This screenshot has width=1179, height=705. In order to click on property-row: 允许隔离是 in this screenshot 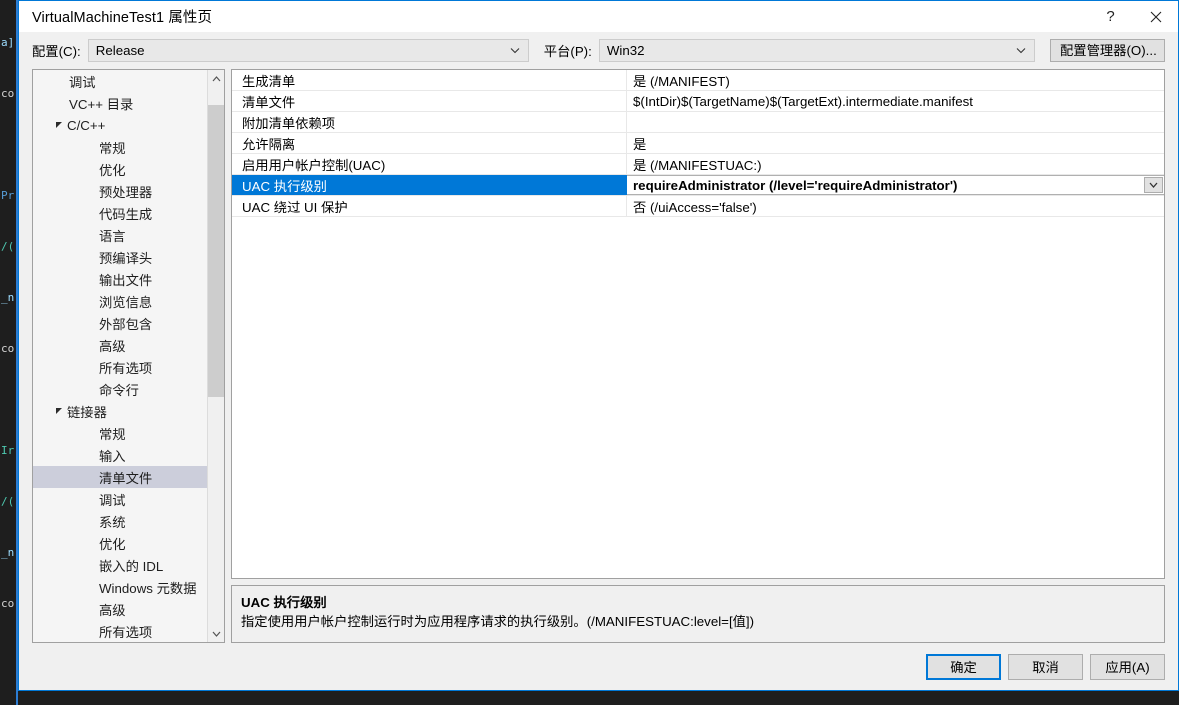, I will do `click(698, 143)`.